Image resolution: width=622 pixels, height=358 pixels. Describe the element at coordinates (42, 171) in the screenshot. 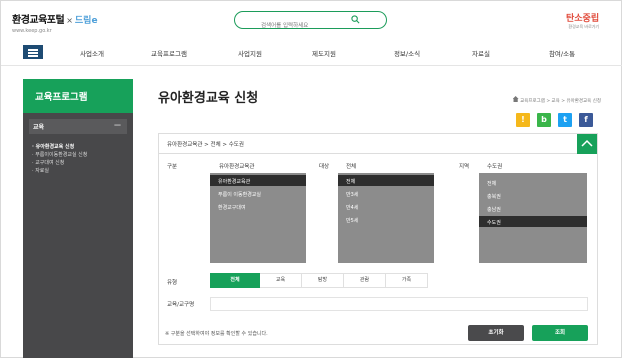

I see `sidebar-item-label: 자료실` at that location.